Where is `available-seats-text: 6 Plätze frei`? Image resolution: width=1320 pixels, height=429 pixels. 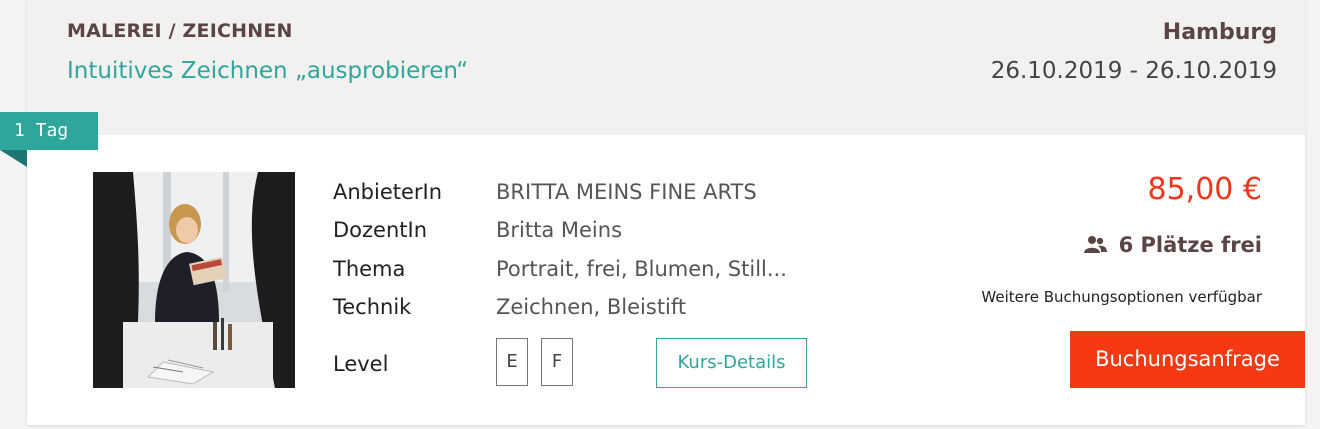 available-seats-text: 6 Plätze frei is located at coordinates (1190, 245).